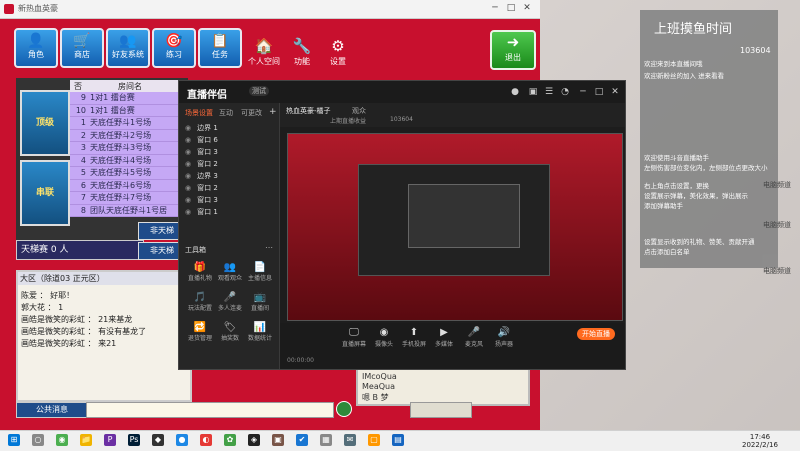 This screenshot has height=451, width=800. What do you see at coordinates (384, 337) in the screenshot?
I see `camera-button: ◉ 摄像头` at bounding box center [384, 337].